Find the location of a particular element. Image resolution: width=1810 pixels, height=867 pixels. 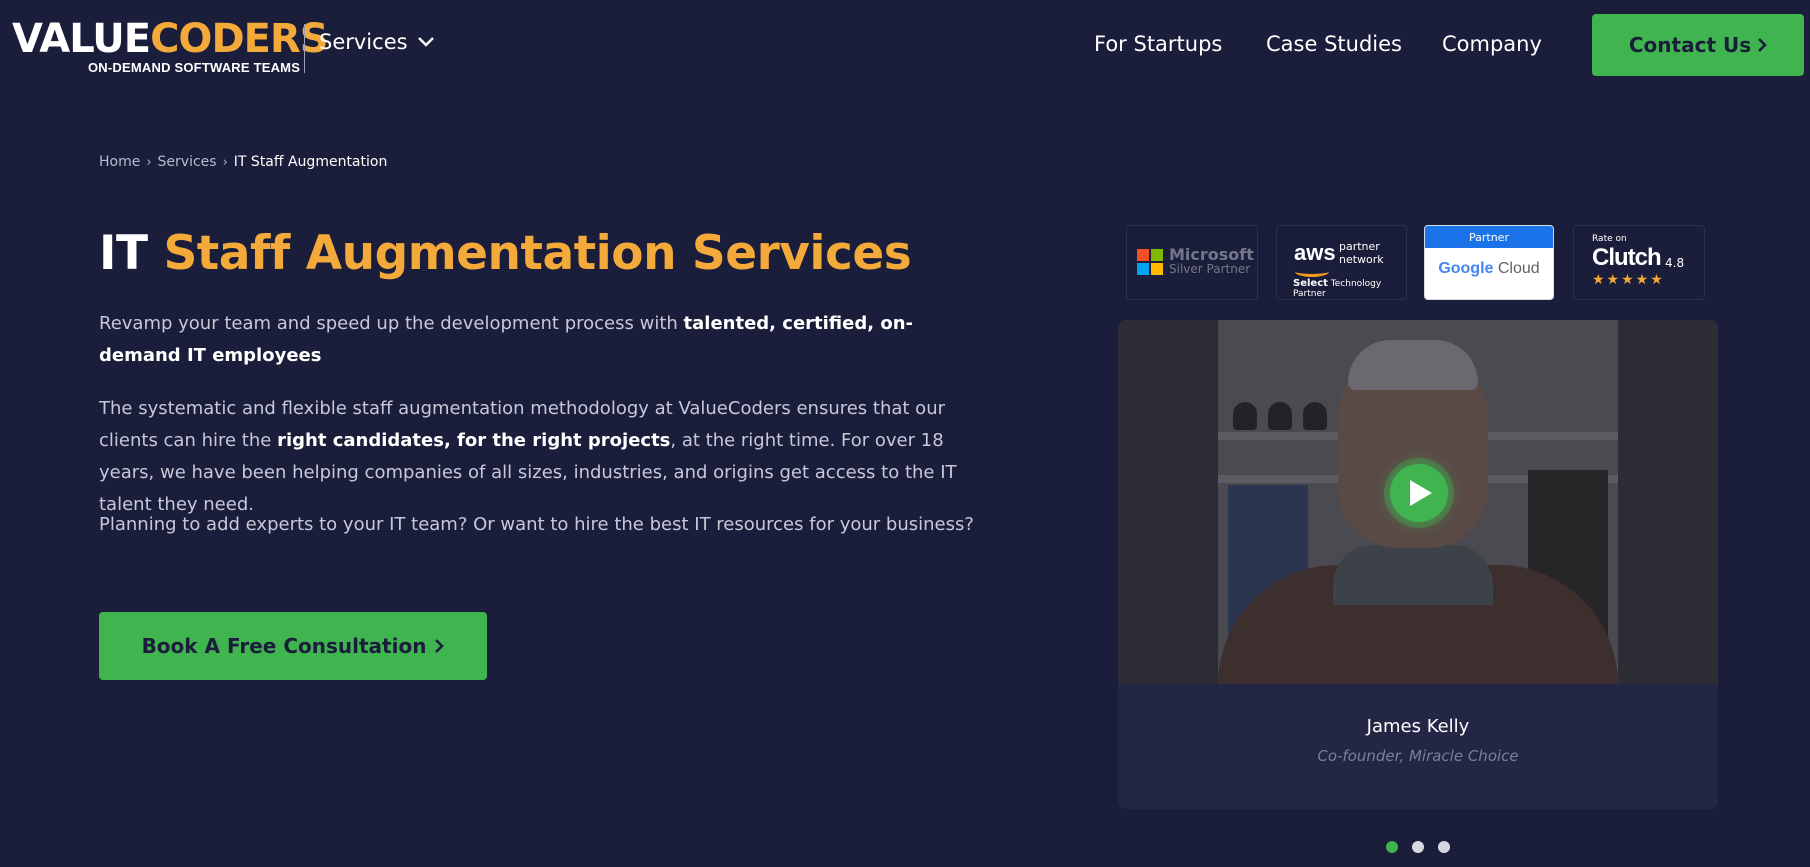

google-cloud-logo: Google Cloud is located at coordinates (1489, 269).